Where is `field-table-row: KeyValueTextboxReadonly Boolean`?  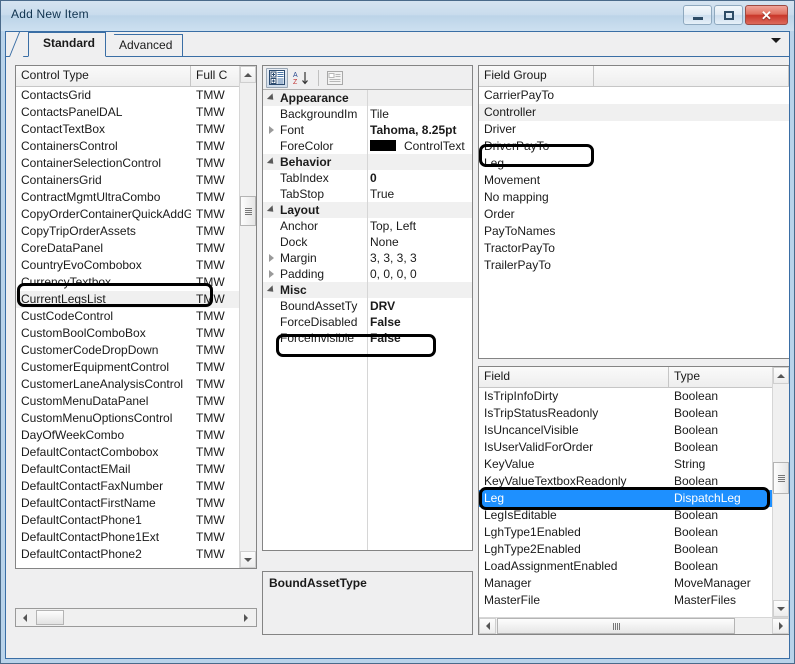 field-table-row: KeyValueTextboxReadonly Boolean is located at coordinates (625, 481).